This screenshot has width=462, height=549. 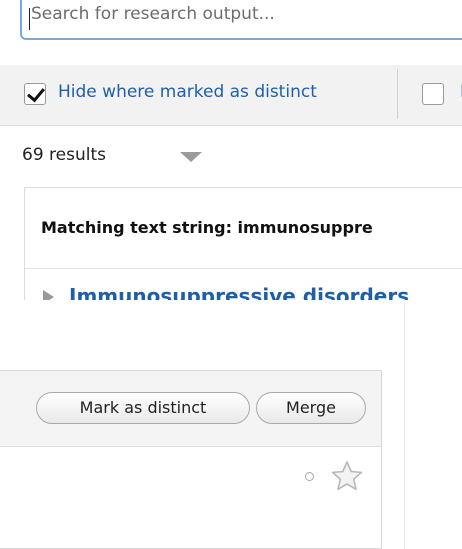 What do you see at coordinates (64, 155) in the screenshot?
I see `results-count: 69 results` at bounding box center [64, 155].